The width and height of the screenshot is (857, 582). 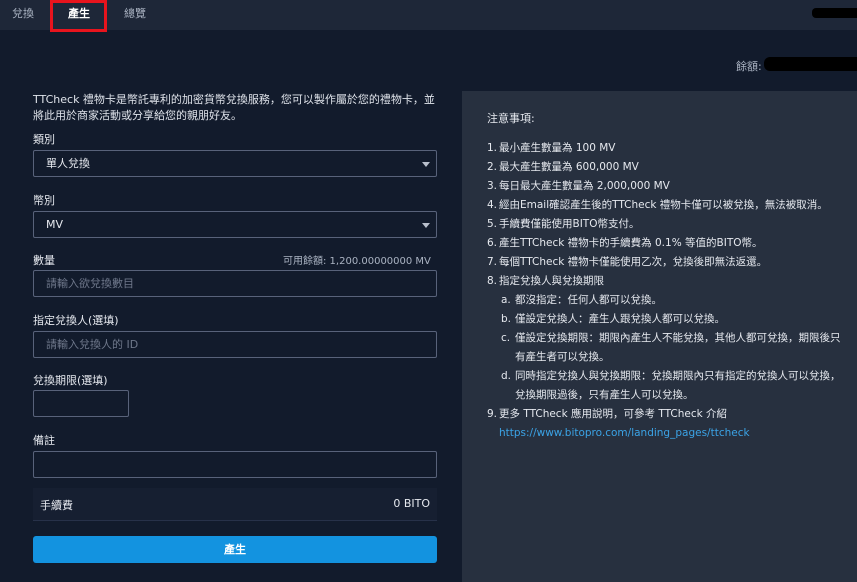 I want to click on note-item: 3. 每日最大產生數量為 2,000,000 MV, so click(x=578, y=186).